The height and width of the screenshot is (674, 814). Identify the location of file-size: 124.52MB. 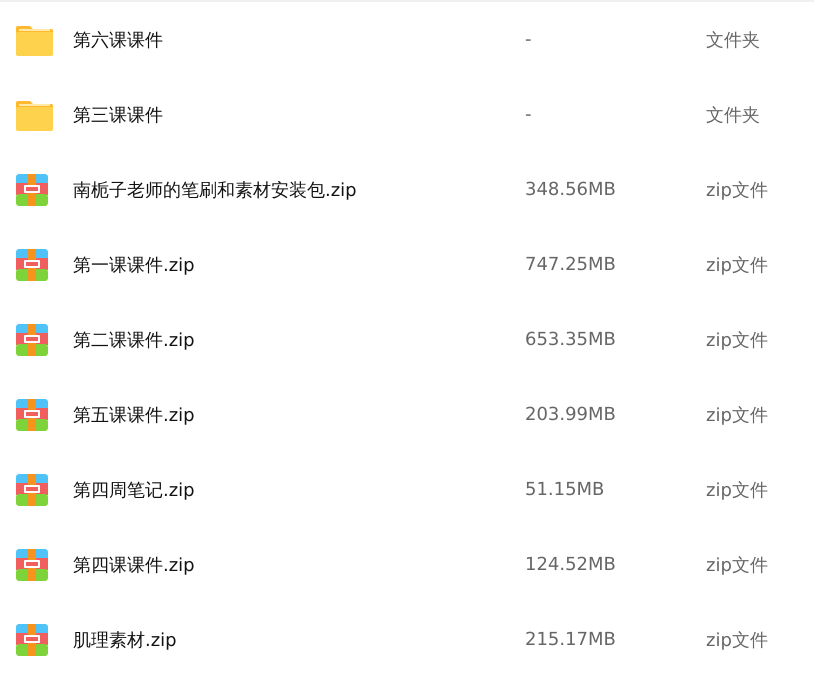
(571, 564).